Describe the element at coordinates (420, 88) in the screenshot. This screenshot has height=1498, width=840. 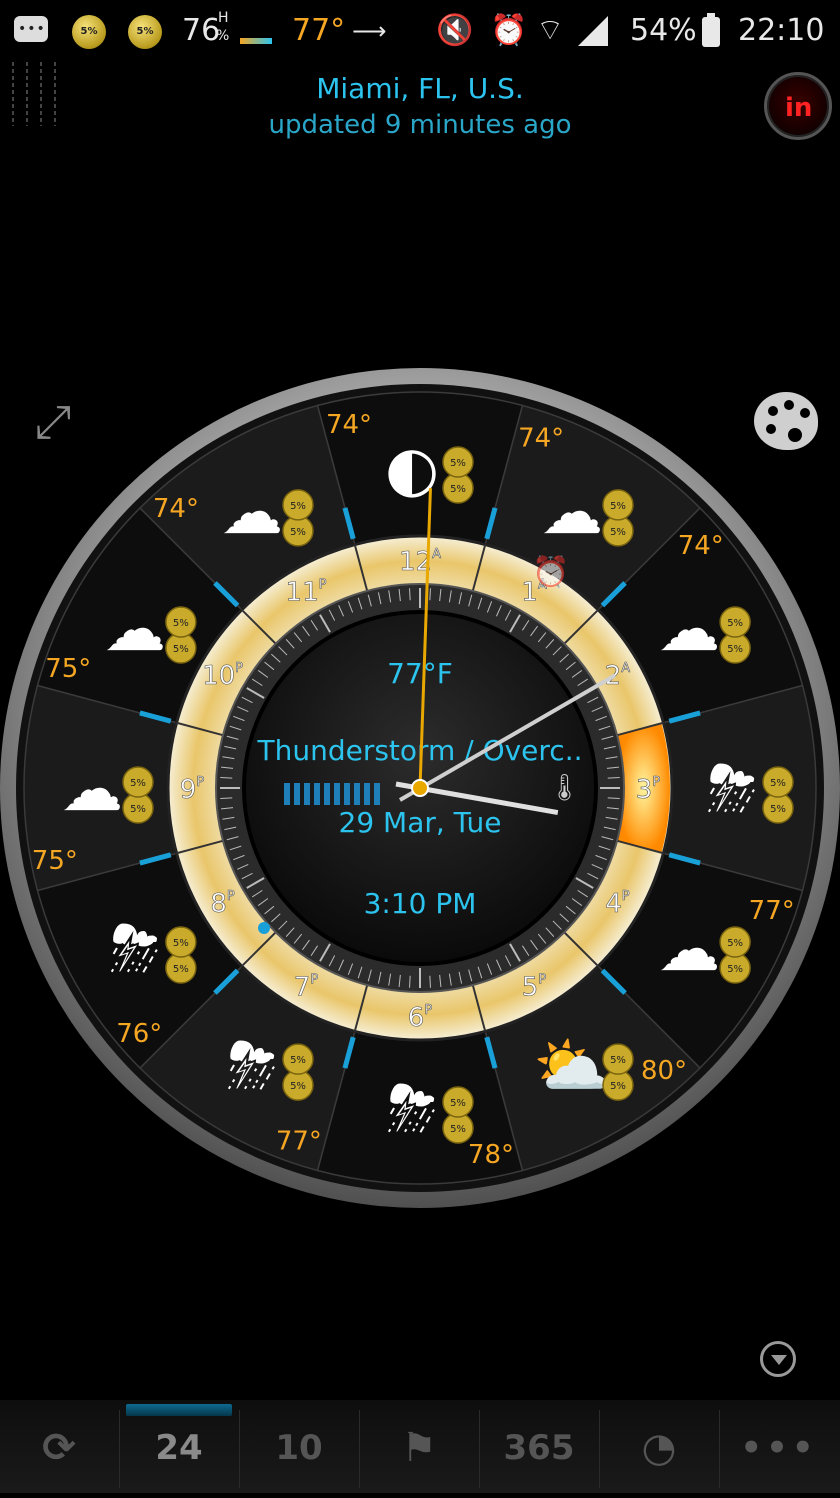
I see `location-title: Miami, FL, U.S.` at that location.